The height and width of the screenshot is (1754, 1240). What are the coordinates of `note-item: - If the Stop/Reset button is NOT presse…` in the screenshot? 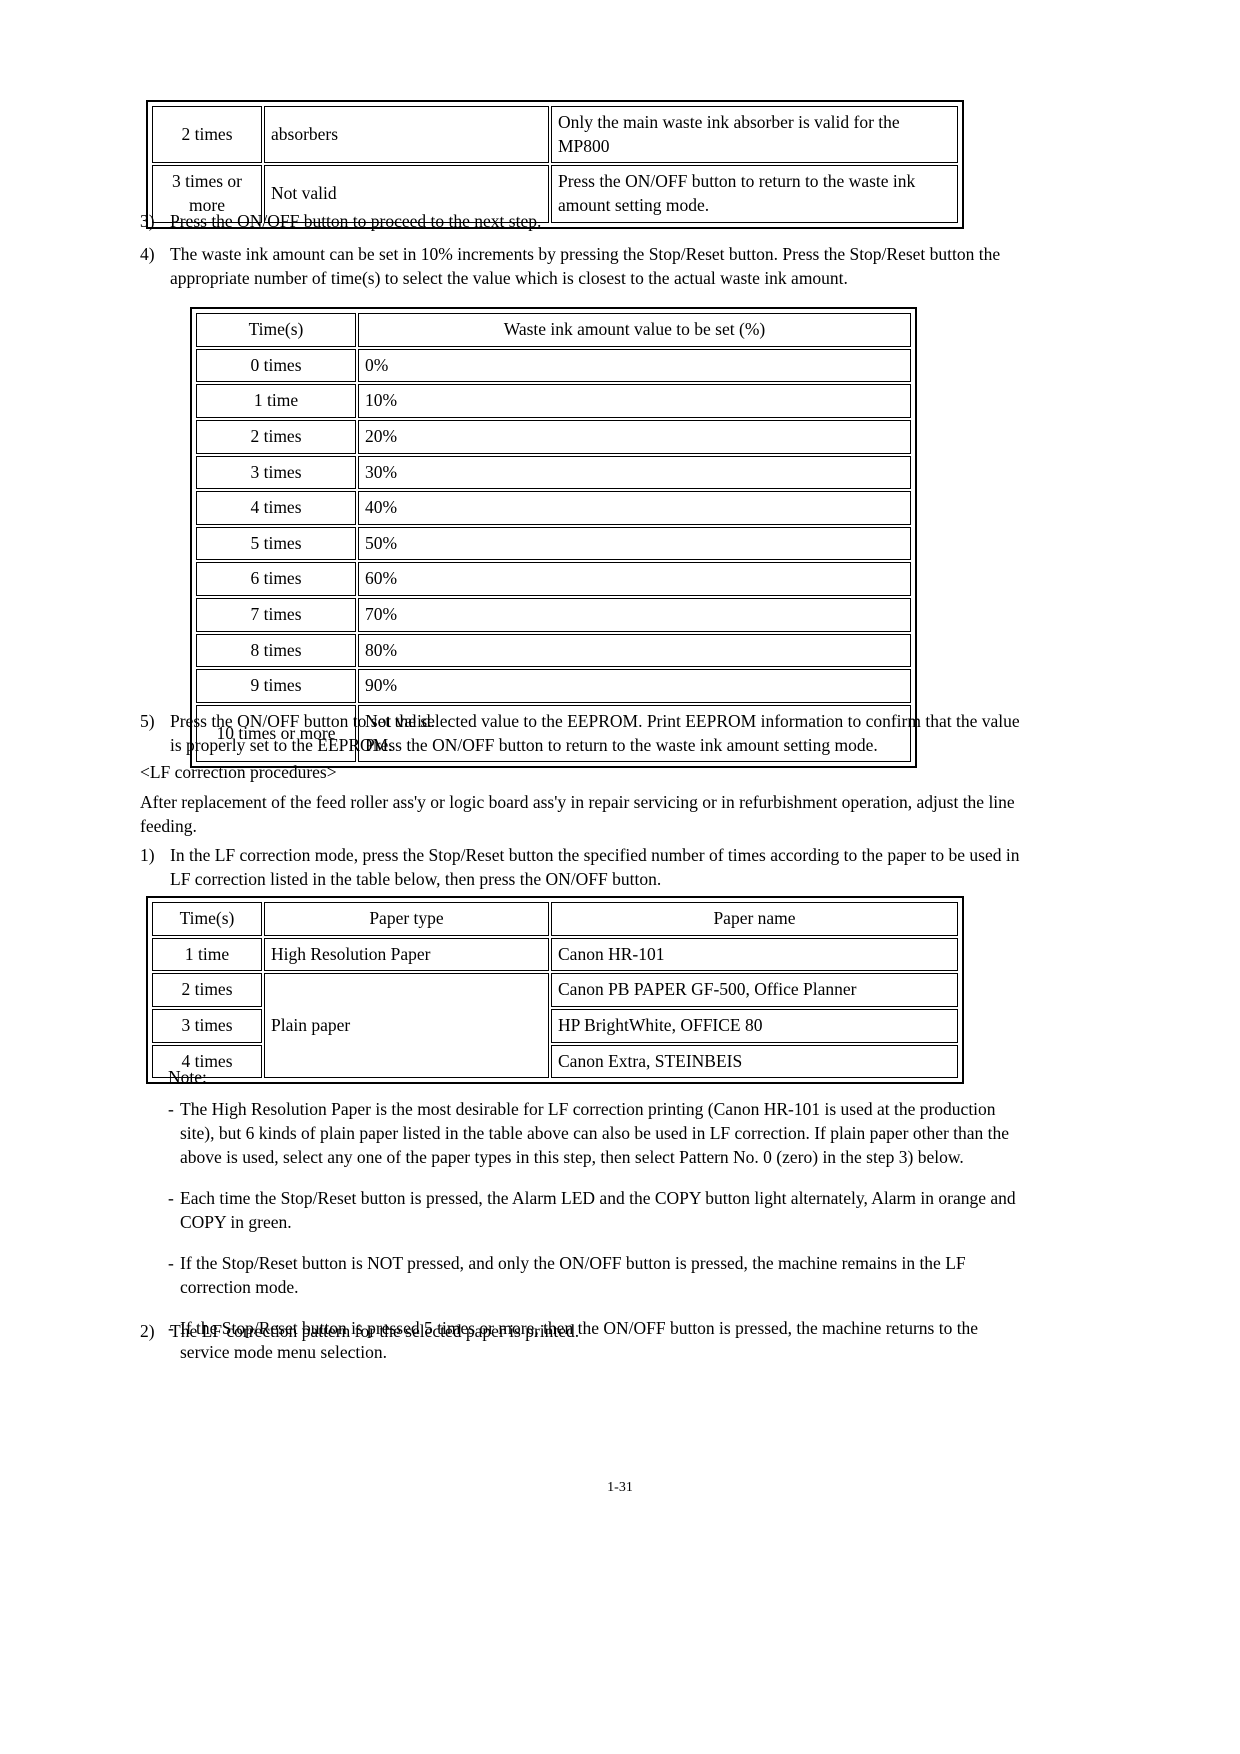 It's located at (598, 1276).